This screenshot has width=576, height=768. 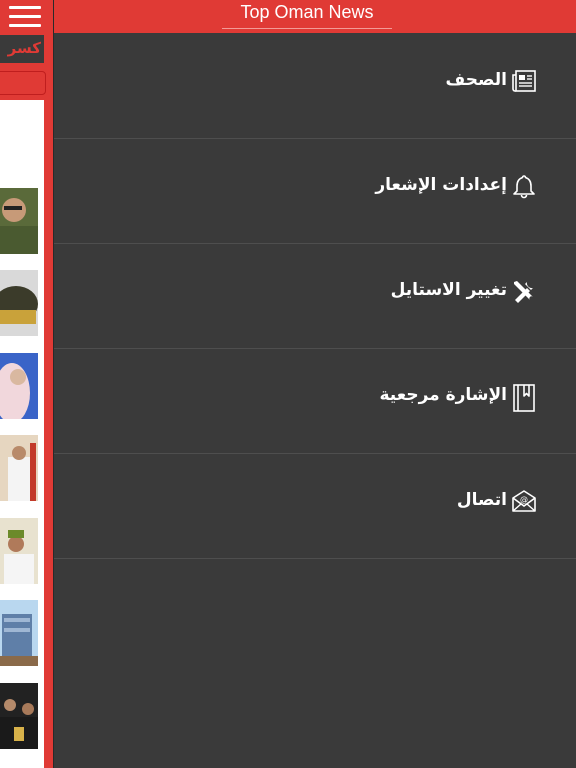 I want to click on bookmark-icon, so click(x=524, y=397).